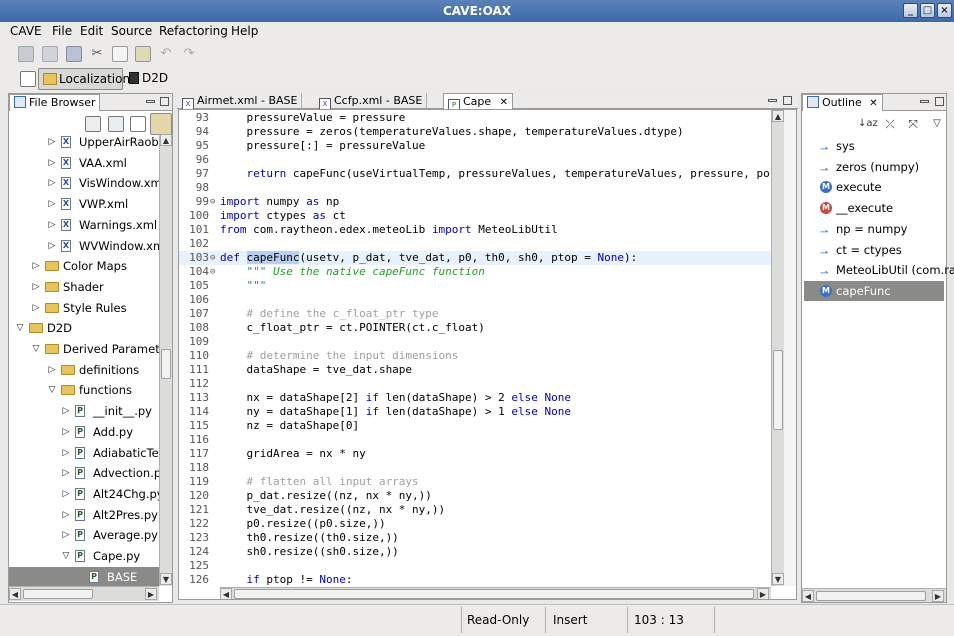  I want to click on sort-alphabetically-icon: ↓az, so click(868, 124).